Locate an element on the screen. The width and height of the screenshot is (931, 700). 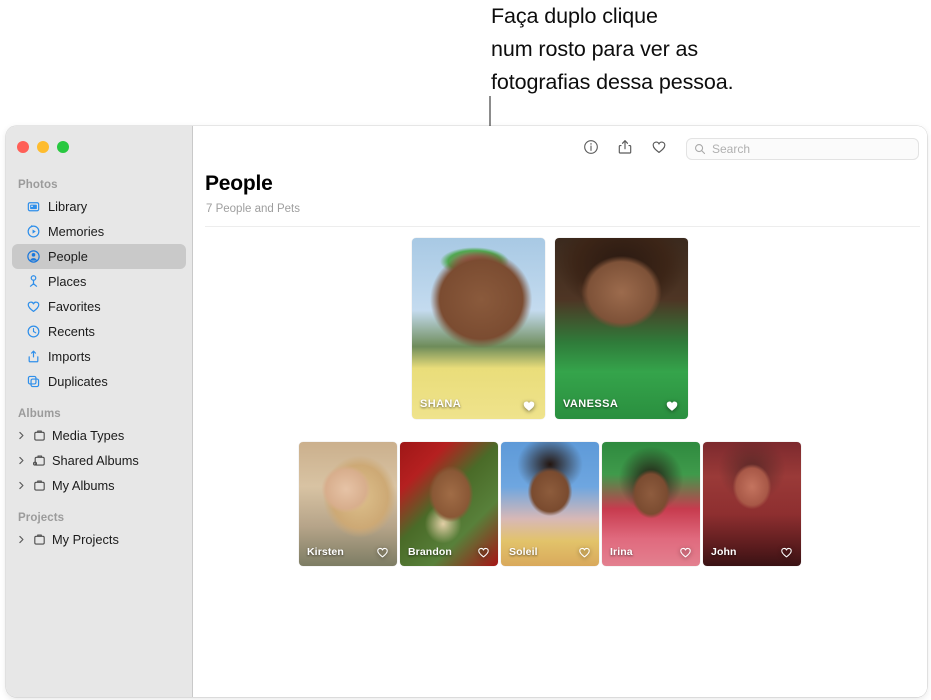
share-button is located at coordinates (625, 149).